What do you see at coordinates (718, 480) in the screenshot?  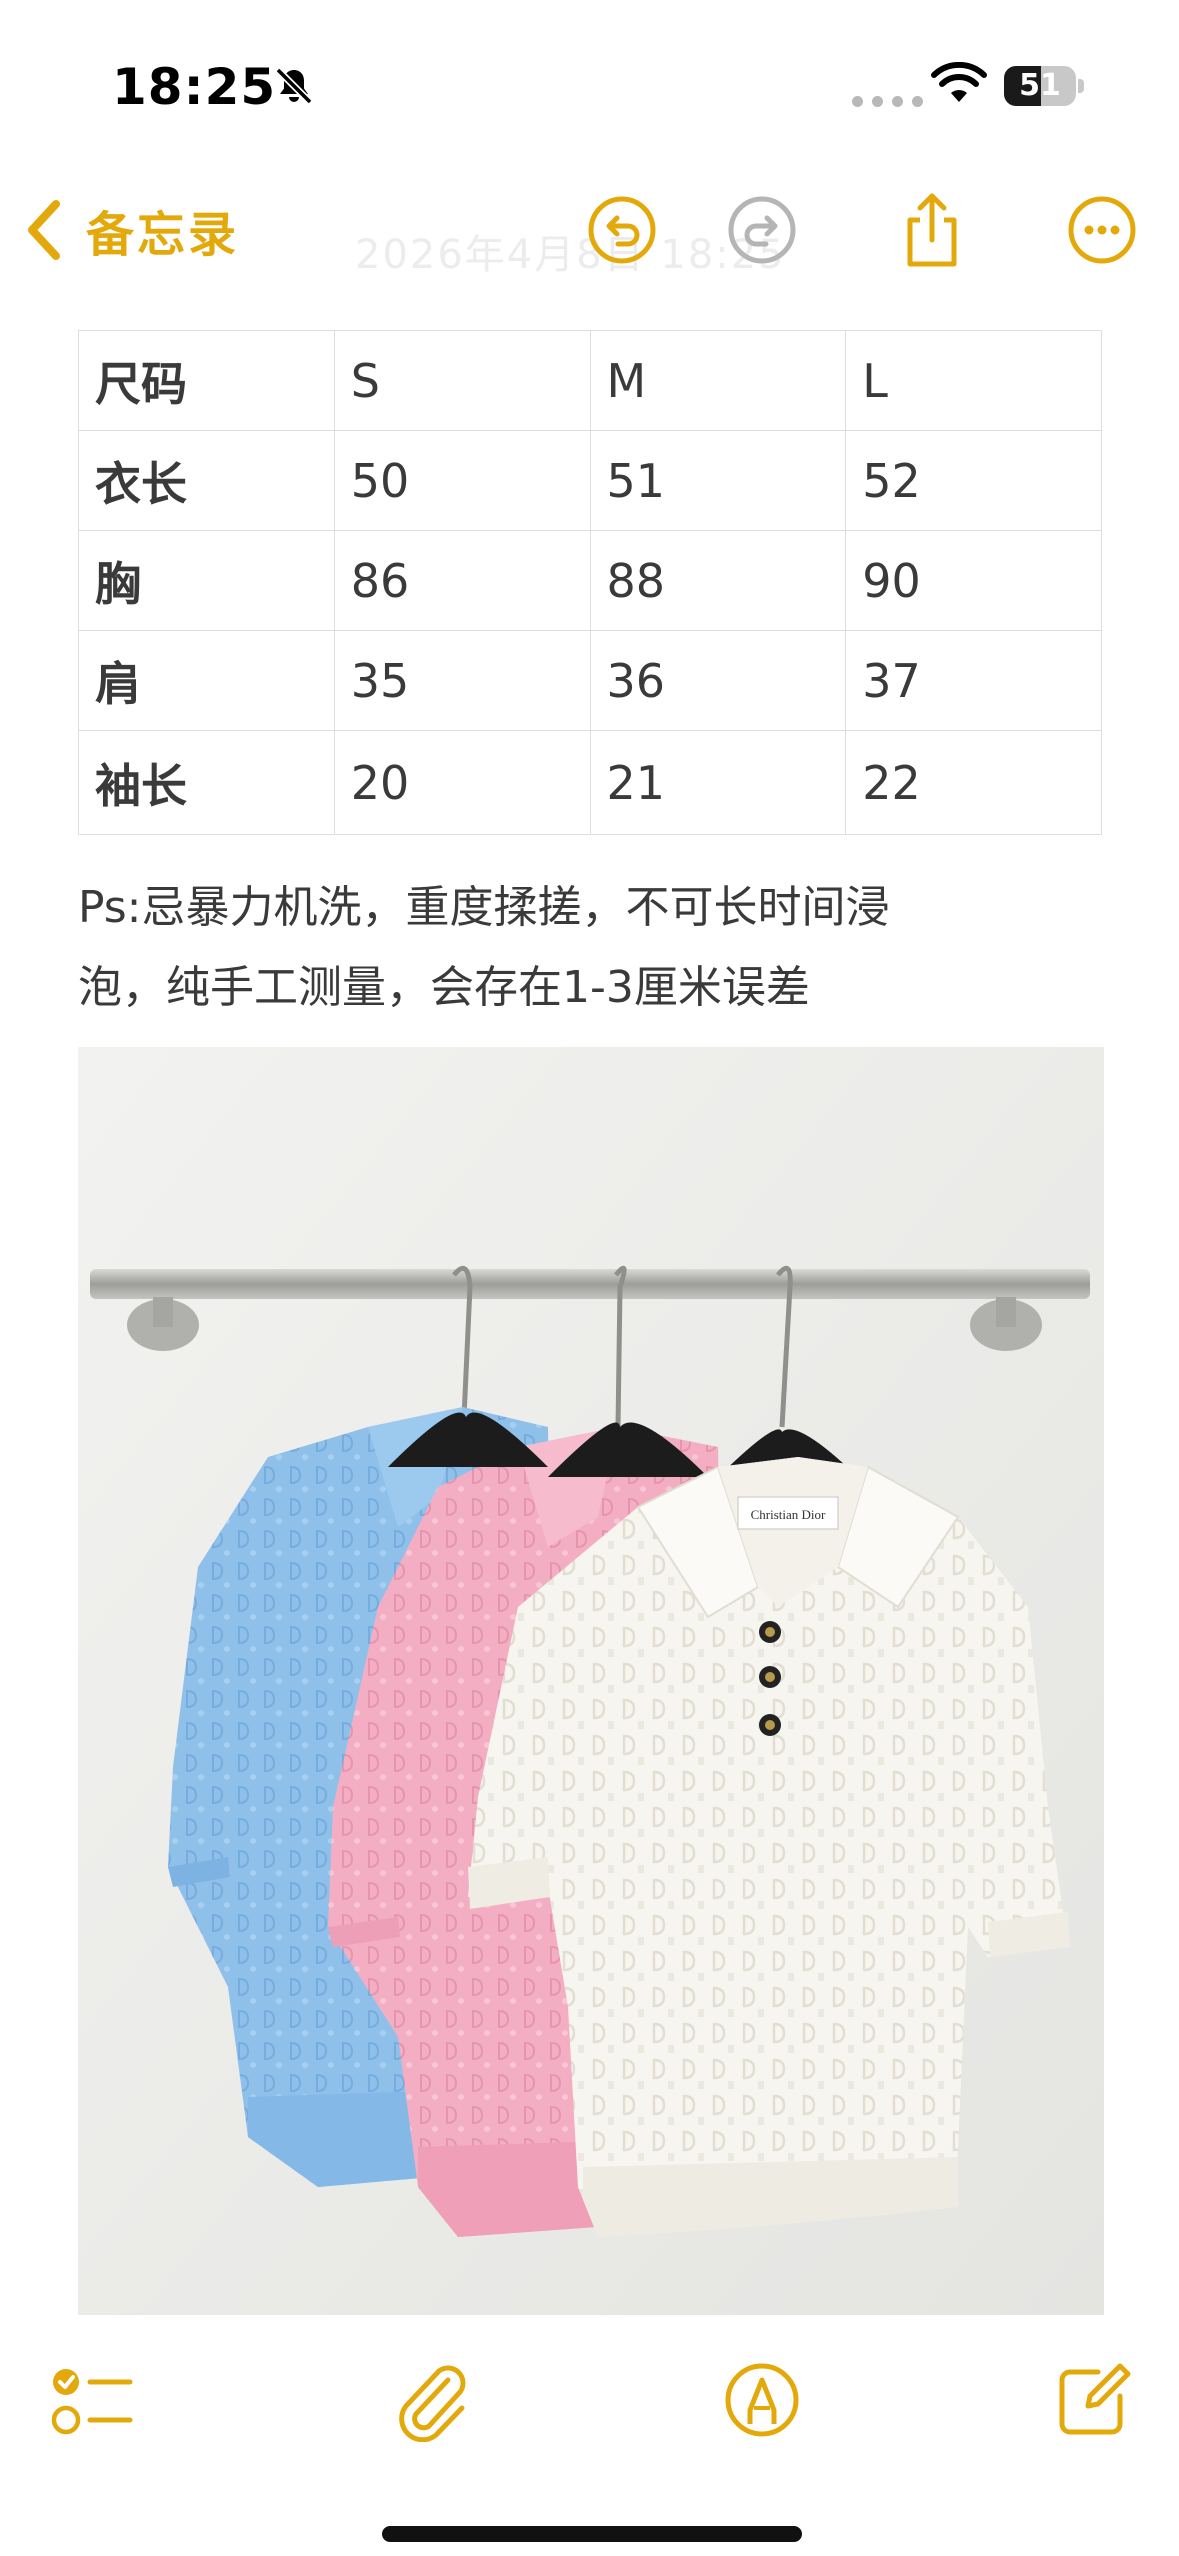 I see `table-cell: 51` at bounding box center [718, 480].